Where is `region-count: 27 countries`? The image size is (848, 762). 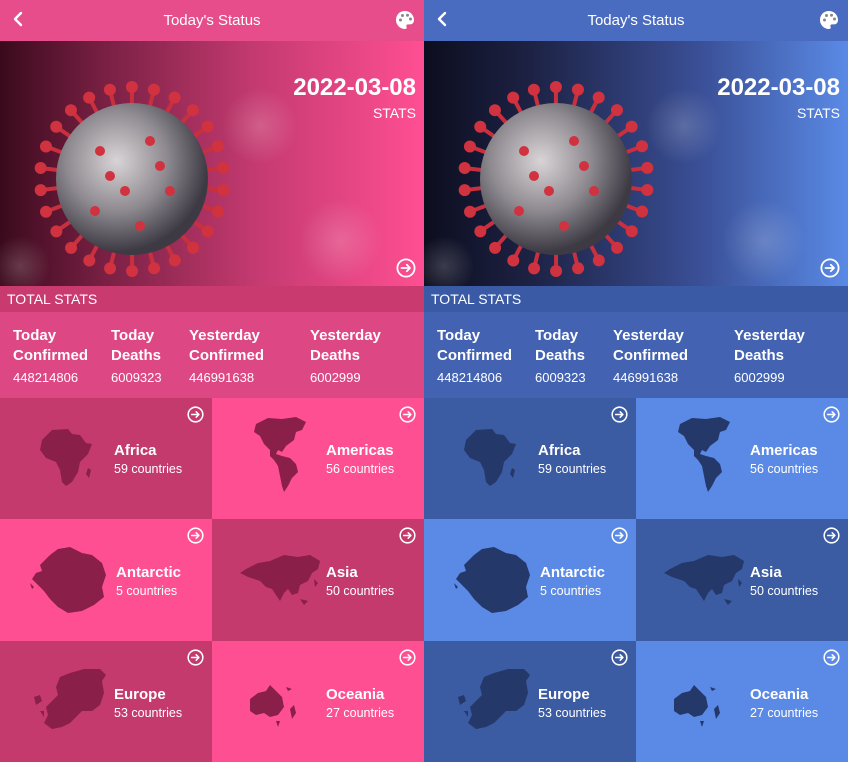 region-count: 27 countries is located at coordinates (360, 712).